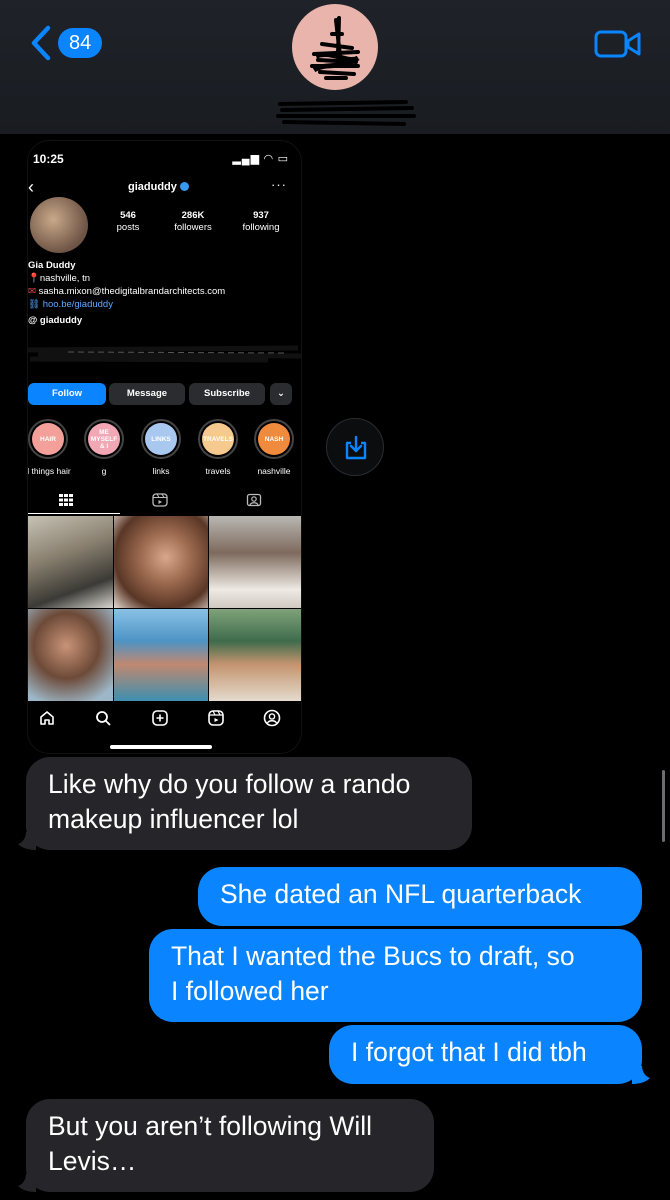 This screenshot has height=1200, width=670. Describe the element at coordinates (469, 1052) in the screenshot. I see `message-text: I forgot that I did tbh` at that location.